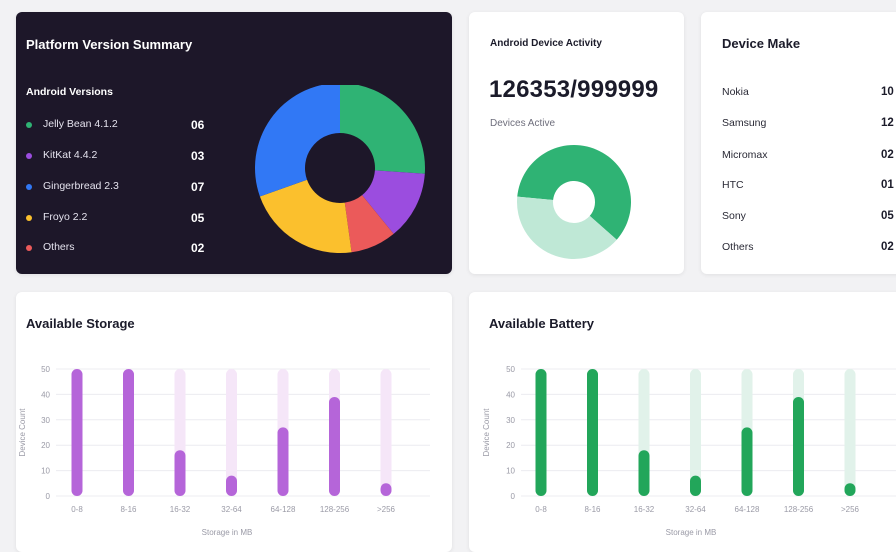 This screenshot has height=552, width=896. I want to click on make-value-samsung: 12, so click(887, 123).